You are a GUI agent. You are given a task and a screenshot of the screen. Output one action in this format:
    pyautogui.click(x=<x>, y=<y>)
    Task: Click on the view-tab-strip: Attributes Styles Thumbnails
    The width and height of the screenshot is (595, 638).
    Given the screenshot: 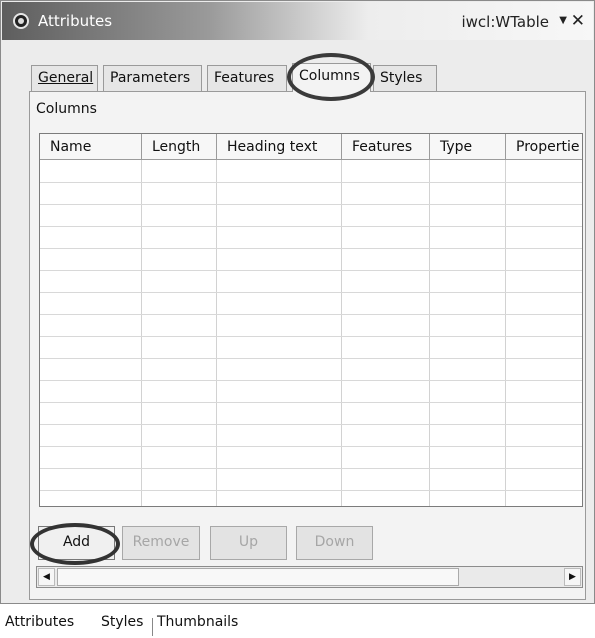 What is the action you would take?
    pyautogui.click(x=297, y=623)
    